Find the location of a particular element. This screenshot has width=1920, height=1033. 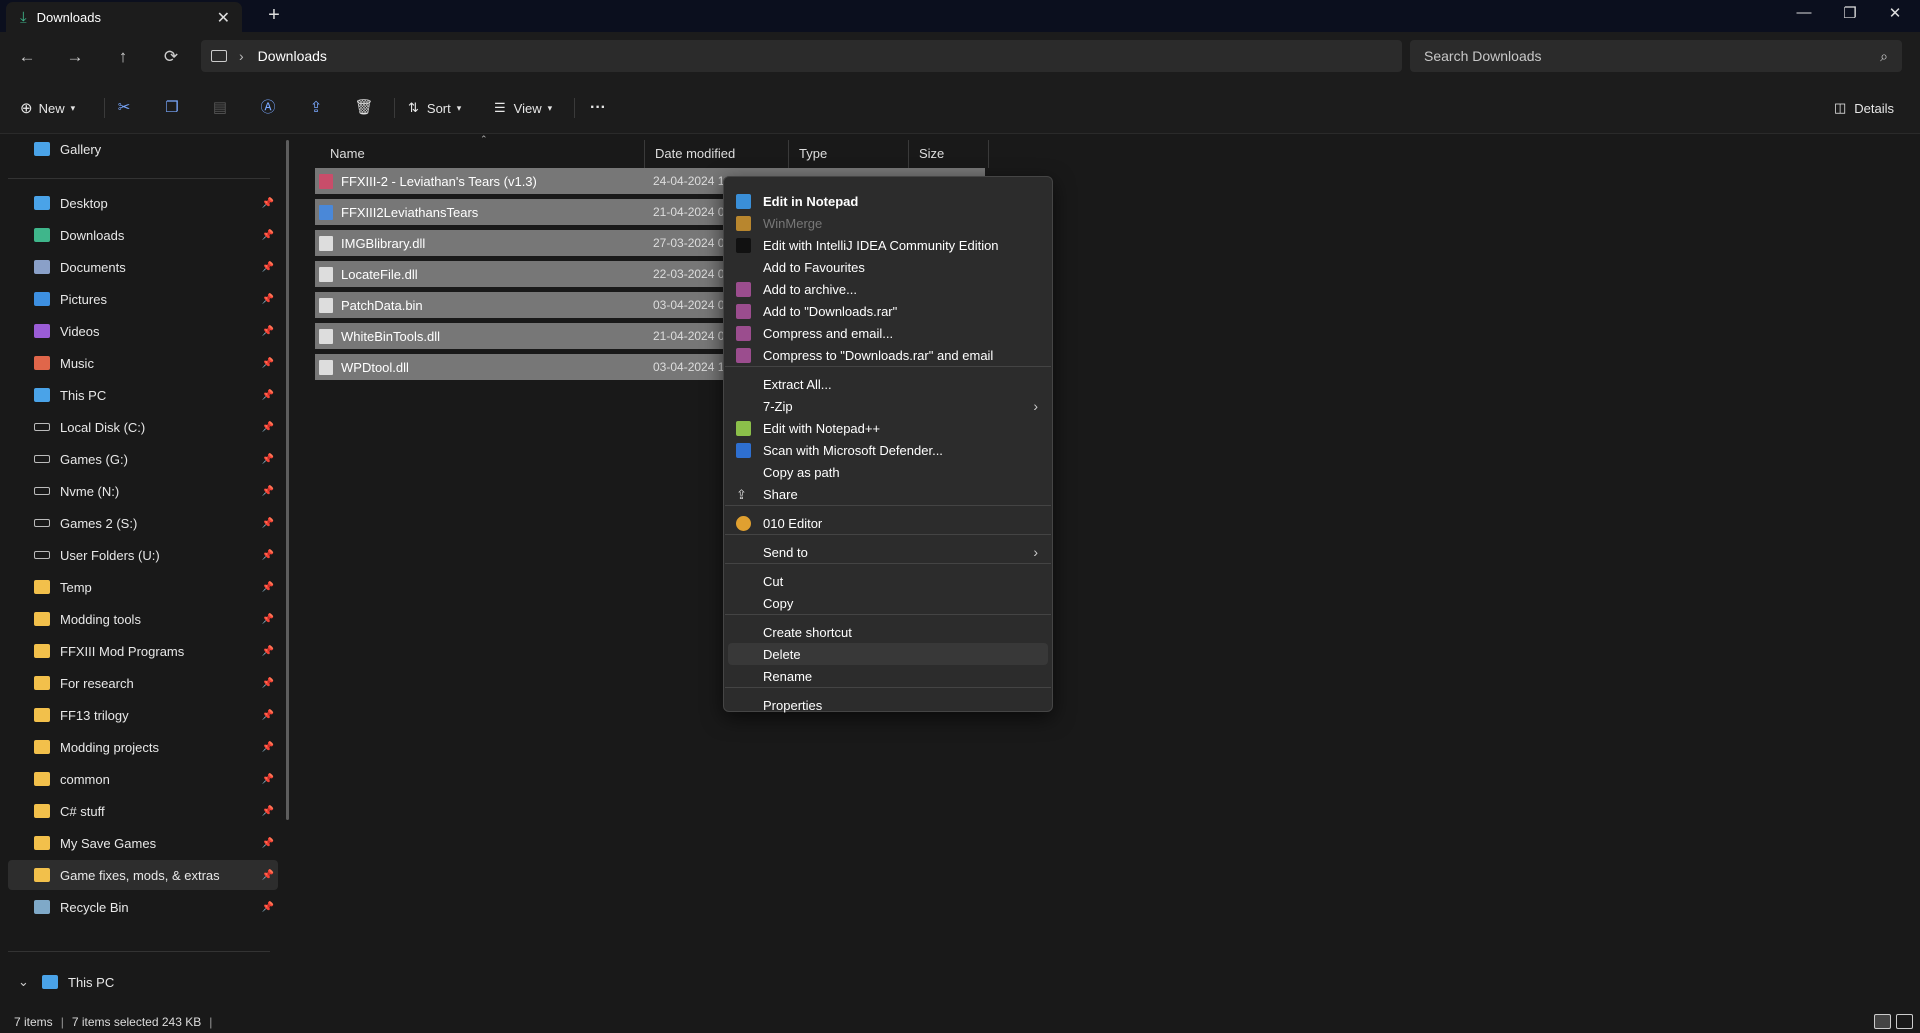

view-button: ☰ View ▾ is located at coordinates (523, 108).